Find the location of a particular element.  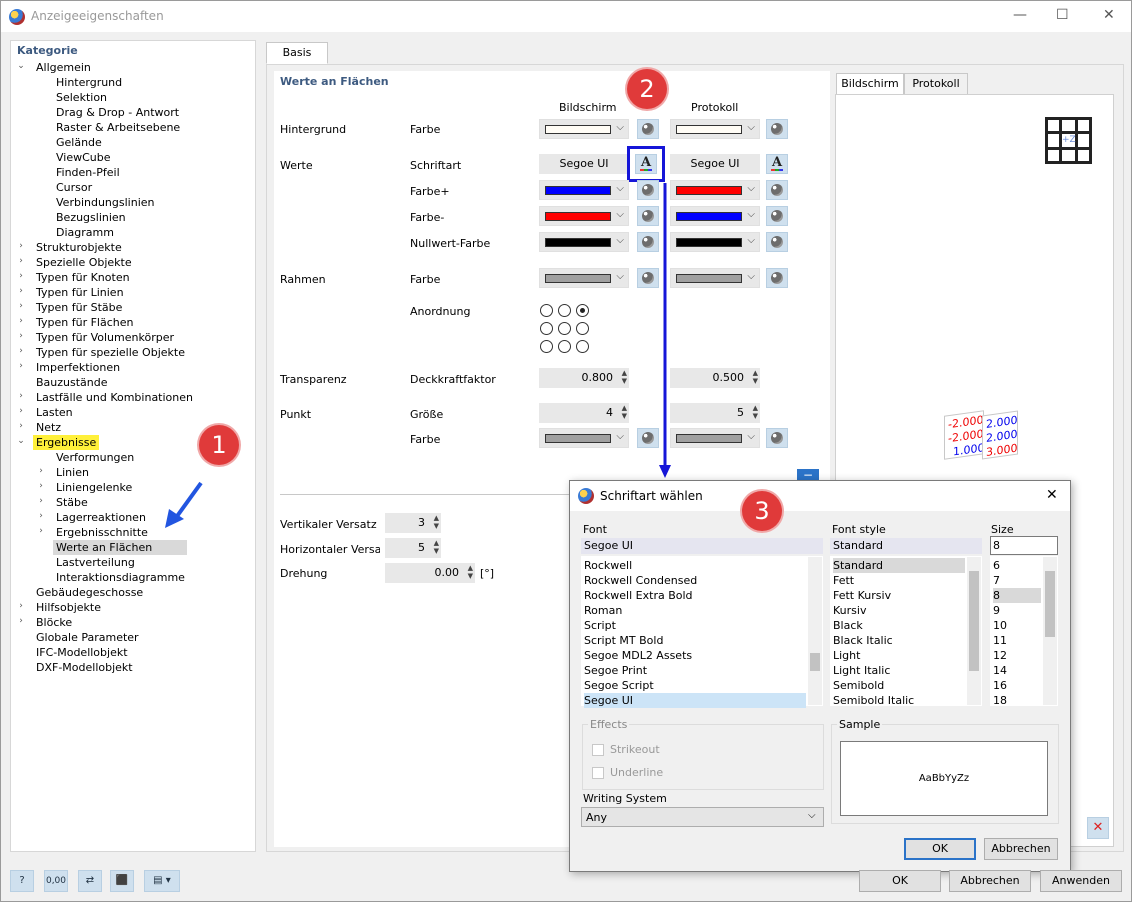

writing-system-value: Any is located at coordinates (597, 817).